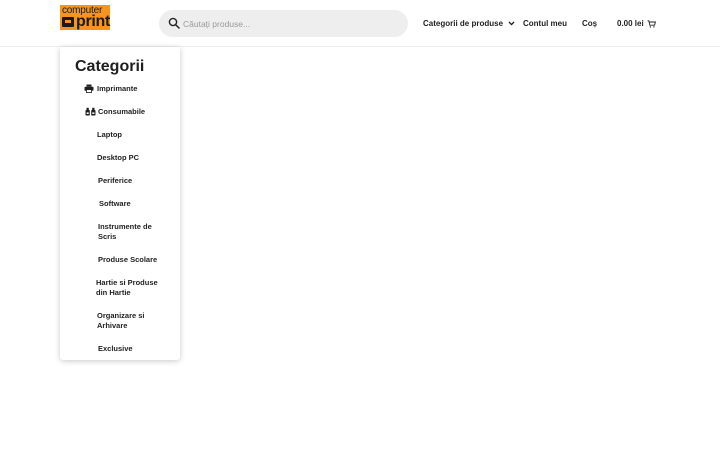  I want to click on ink-cartridge-icon, so click(90, 111).